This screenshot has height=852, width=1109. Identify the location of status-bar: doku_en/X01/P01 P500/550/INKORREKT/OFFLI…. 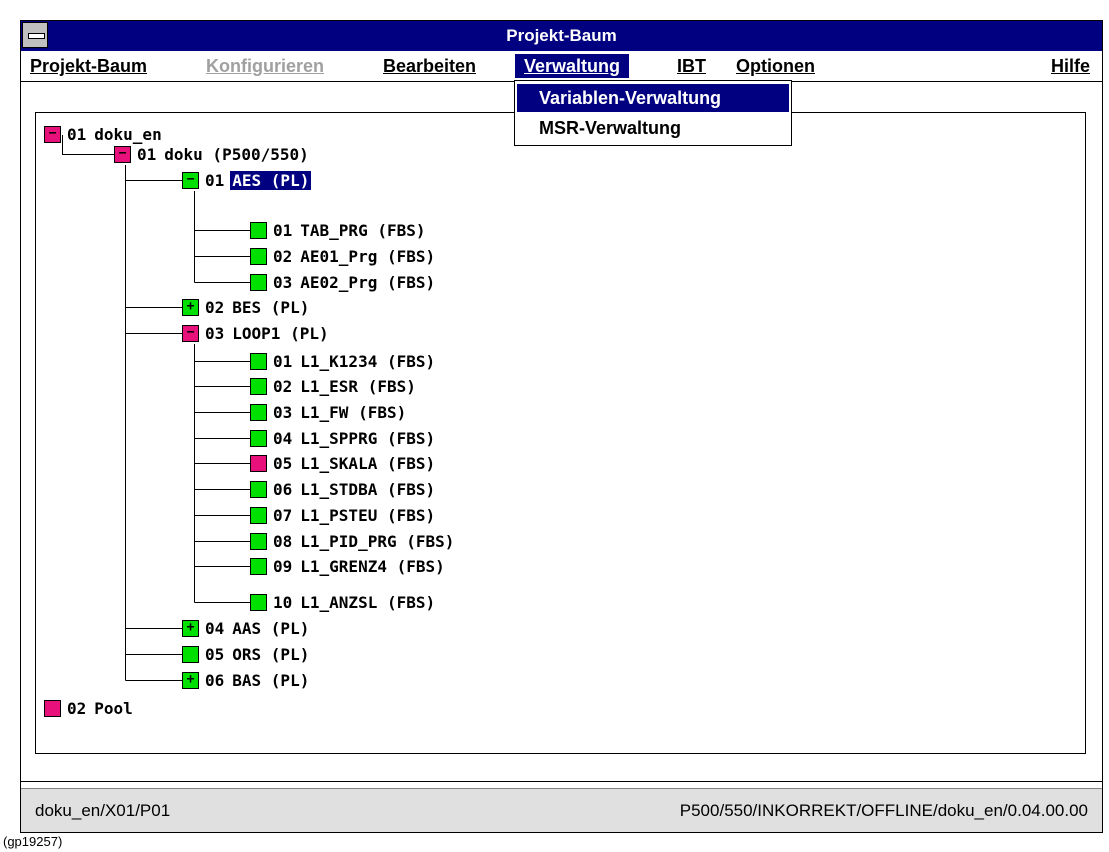
(561, 806).